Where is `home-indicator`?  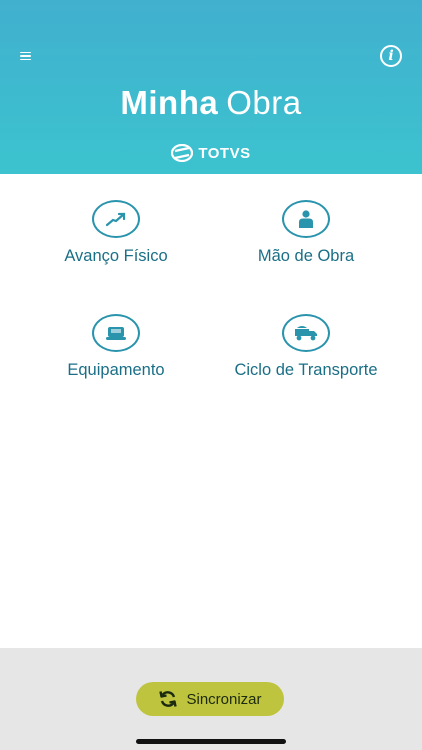 home-indicator is located at coordinates (211, 741).